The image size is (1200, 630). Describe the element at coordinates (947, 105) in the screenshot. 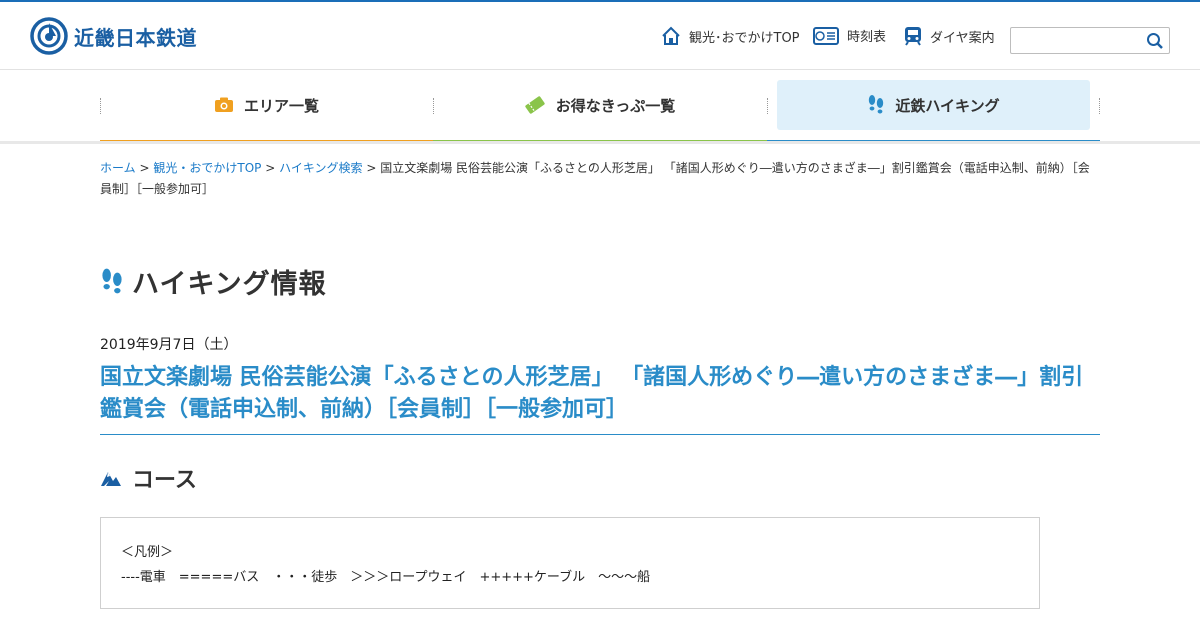

I see `nav-tab-label: 近鉄ハイキング` at that location.